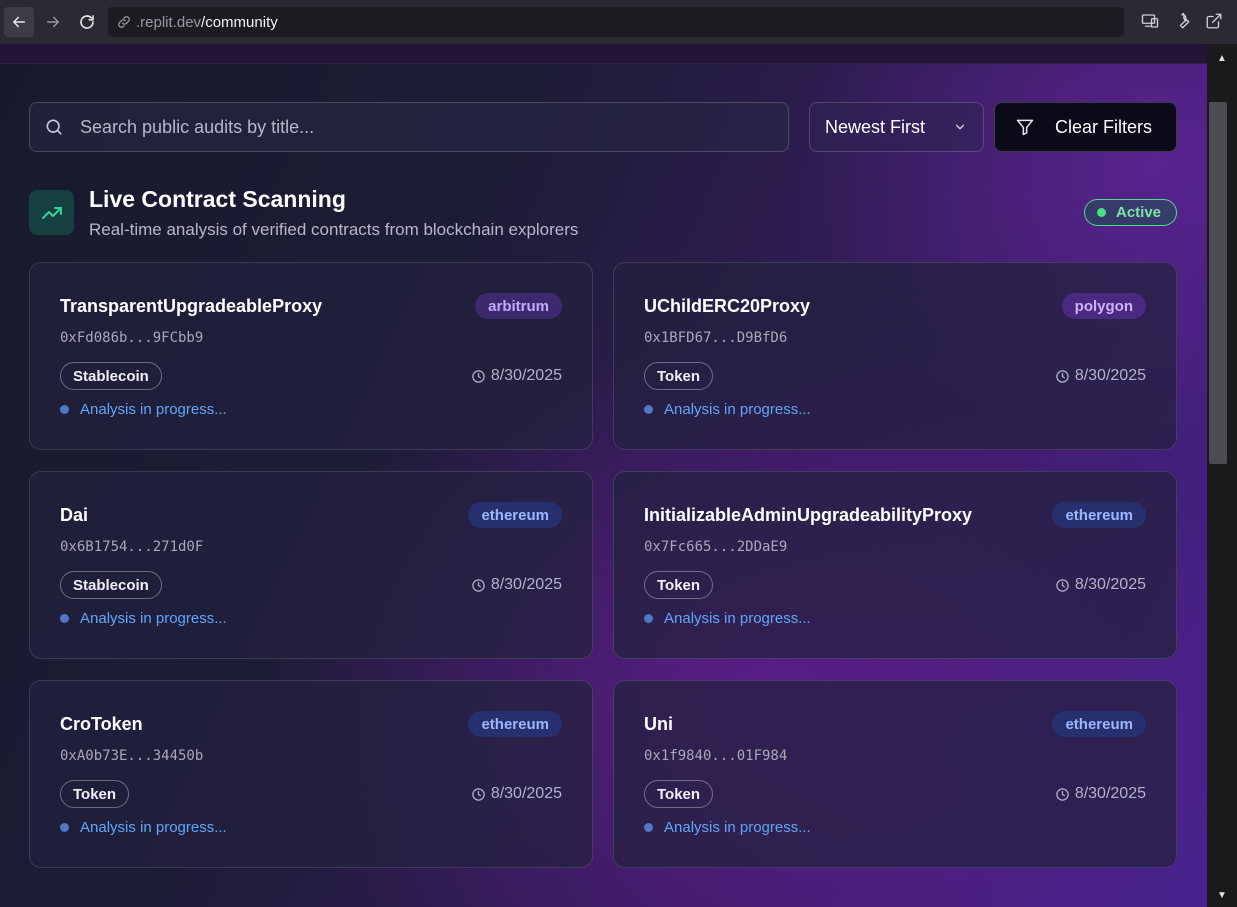 The height and width of the screenshot is (907, 1237). Describe the element at coordinates (74, 515) in the screenshot. I see `contract-title: Dai` at that location.